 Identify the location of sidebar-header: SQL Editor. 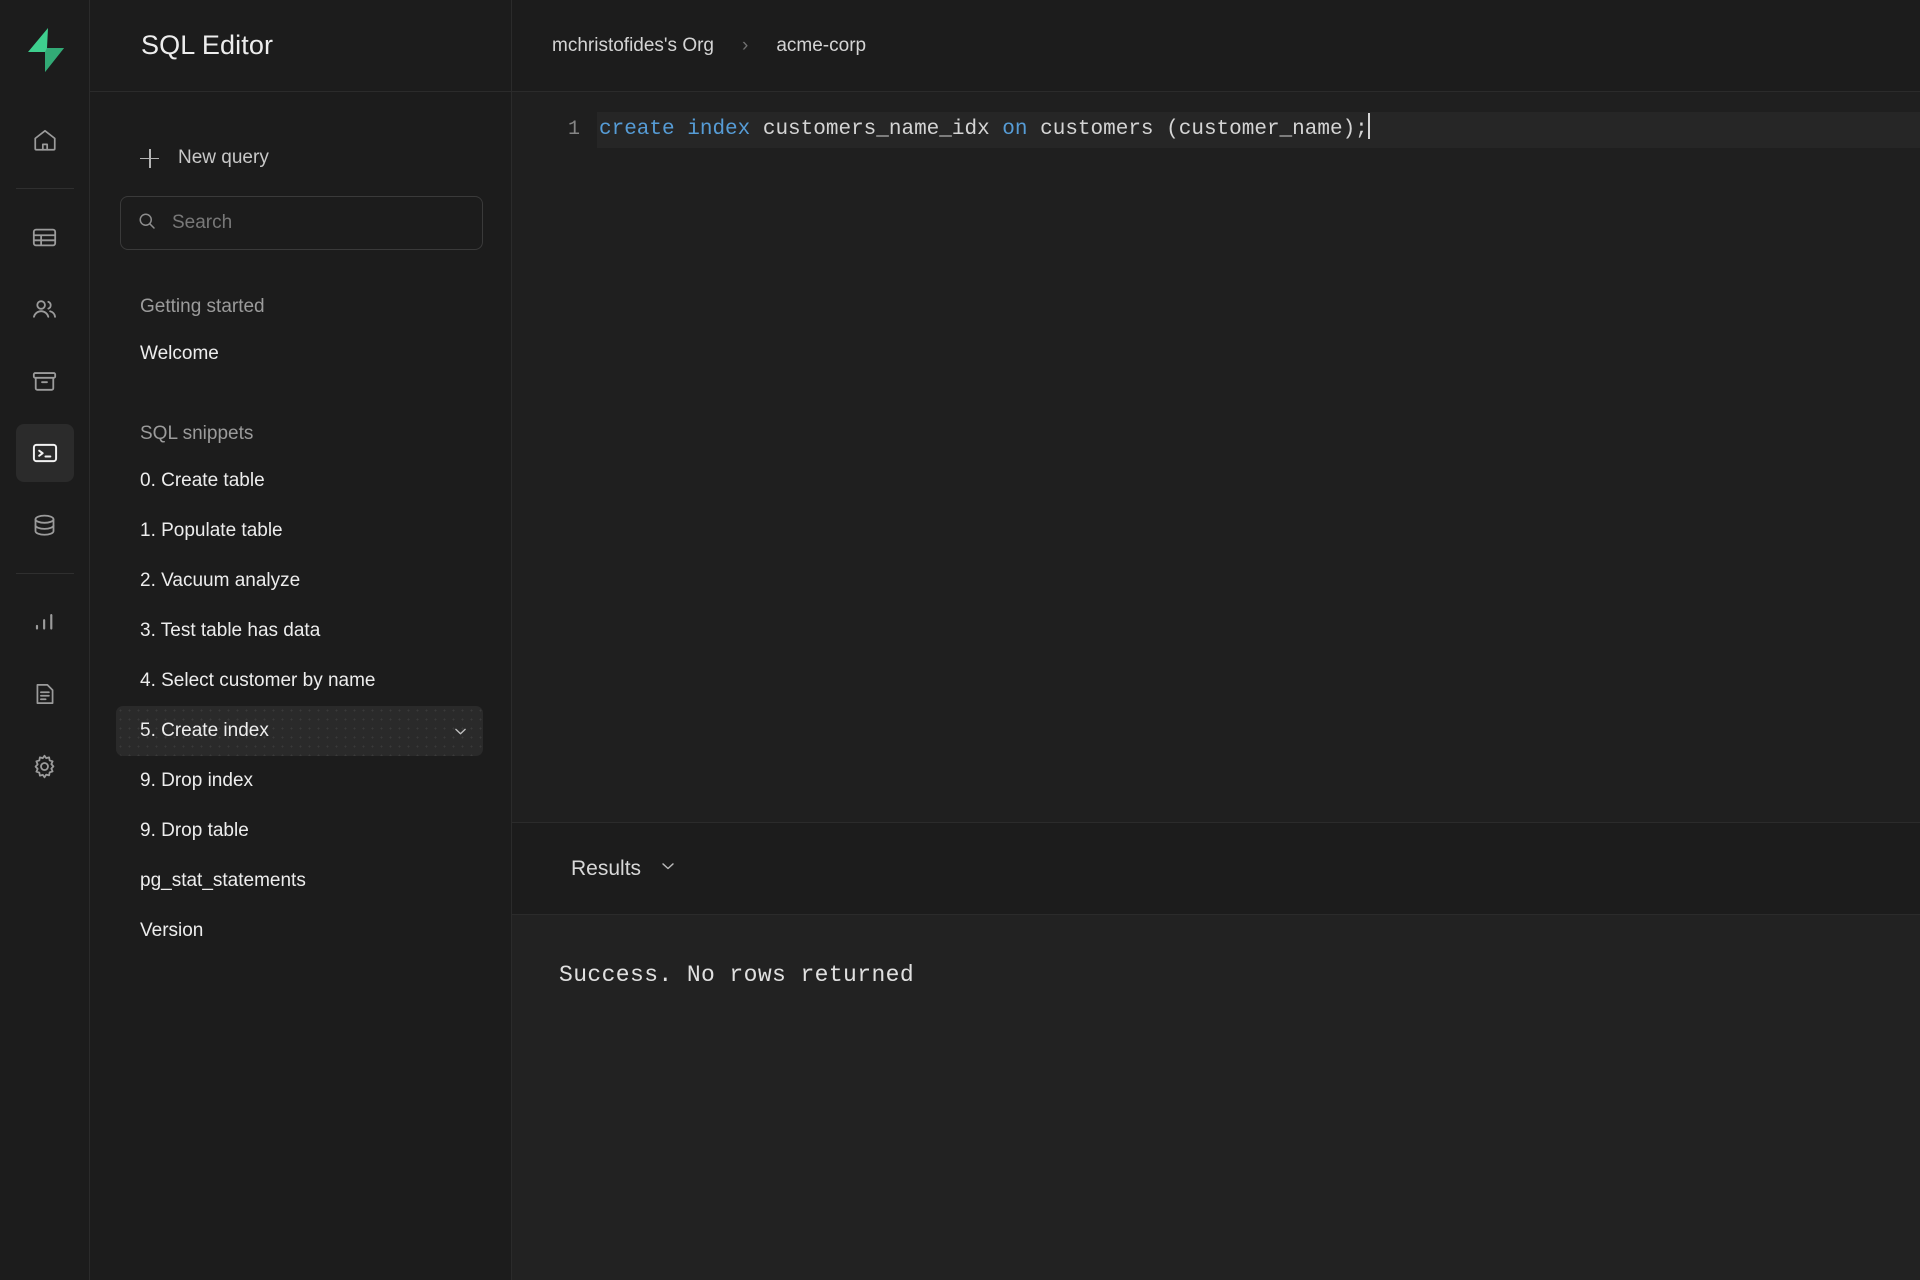
(300, 46).